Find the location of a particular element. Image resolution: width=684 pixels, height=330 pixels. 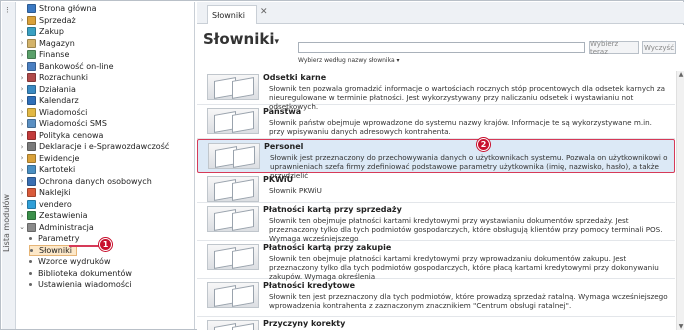

list-item: Przyczyny korekty is located at coordinates (436, 323).